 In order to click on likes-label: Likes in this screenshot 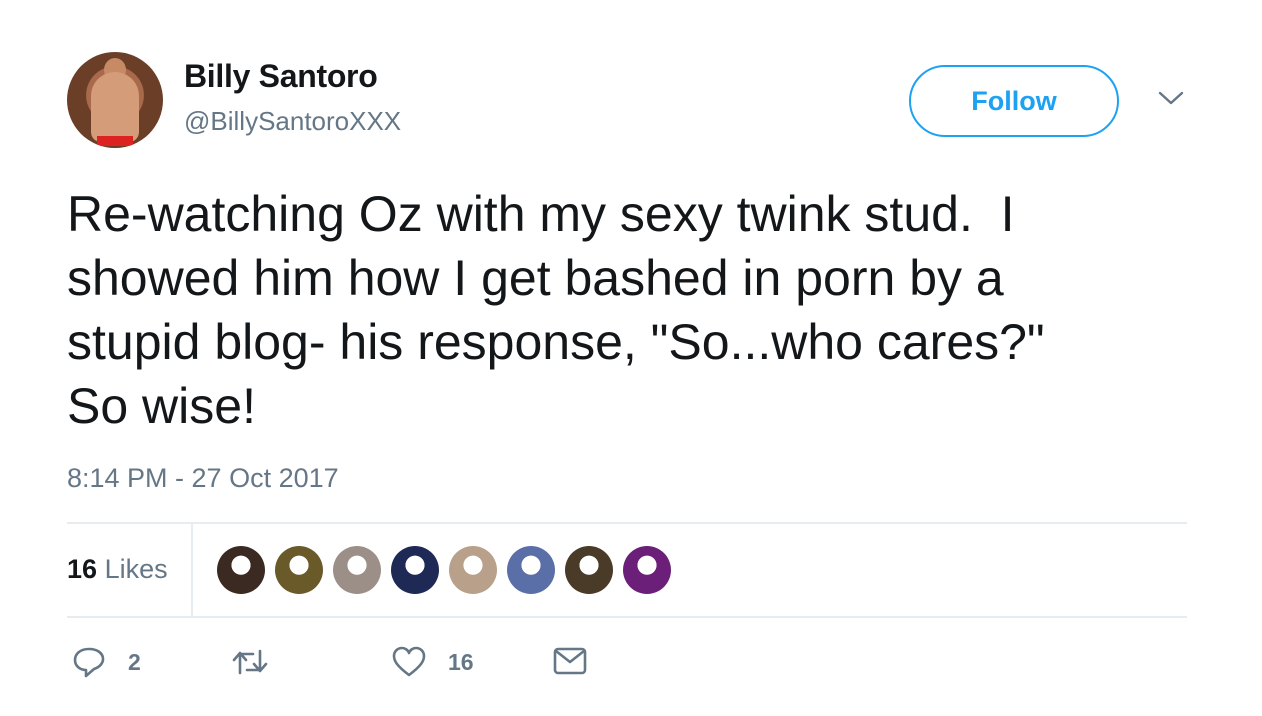, I will do `click(136, 569)`.